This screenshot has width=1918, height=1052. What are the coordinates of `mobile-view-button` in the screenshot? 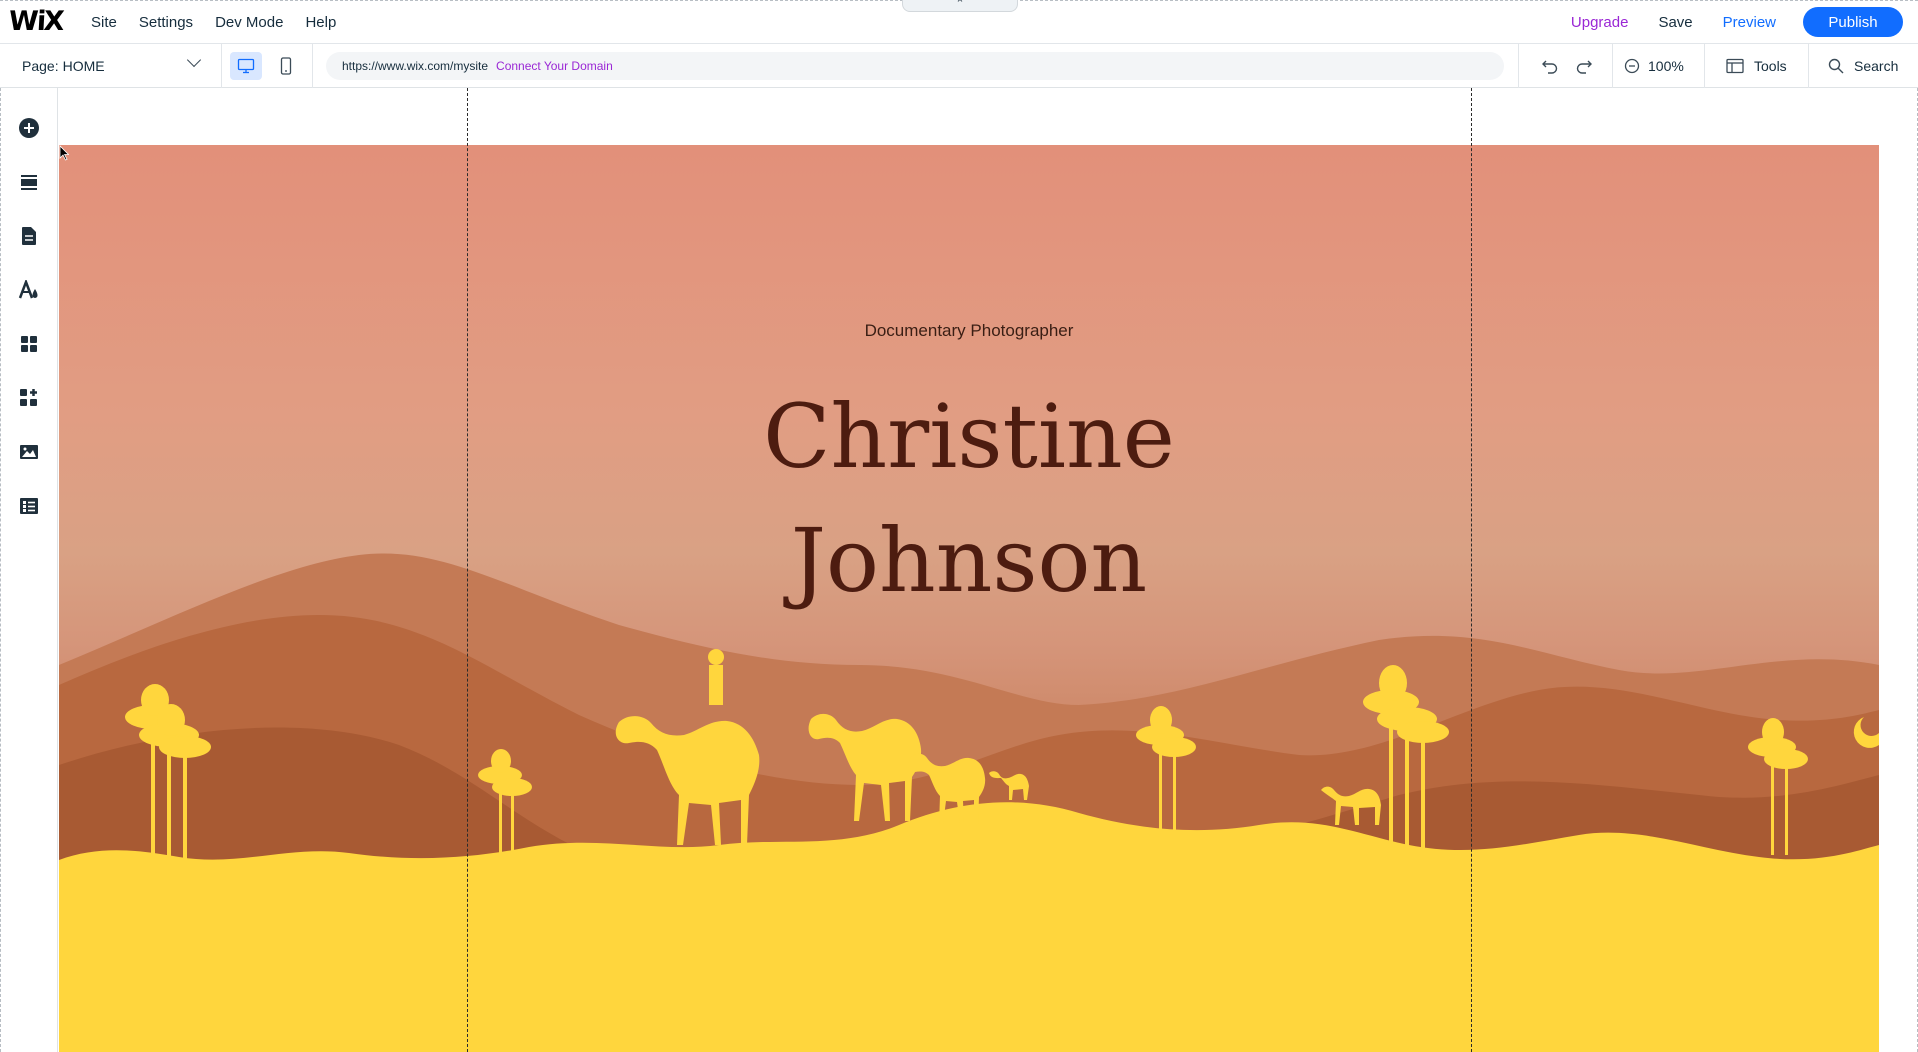 It's located at (286, 66).